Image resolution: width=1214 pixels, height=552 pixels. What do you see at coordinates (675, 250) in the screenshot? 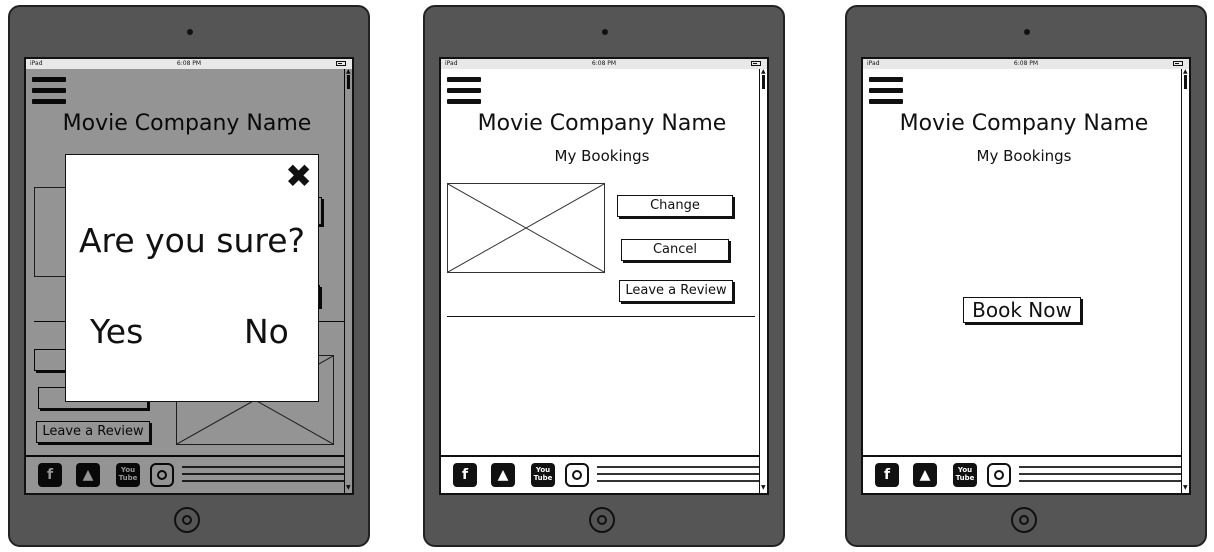
I see `cancel-button: Cancel` at bounding box center [675, 250].